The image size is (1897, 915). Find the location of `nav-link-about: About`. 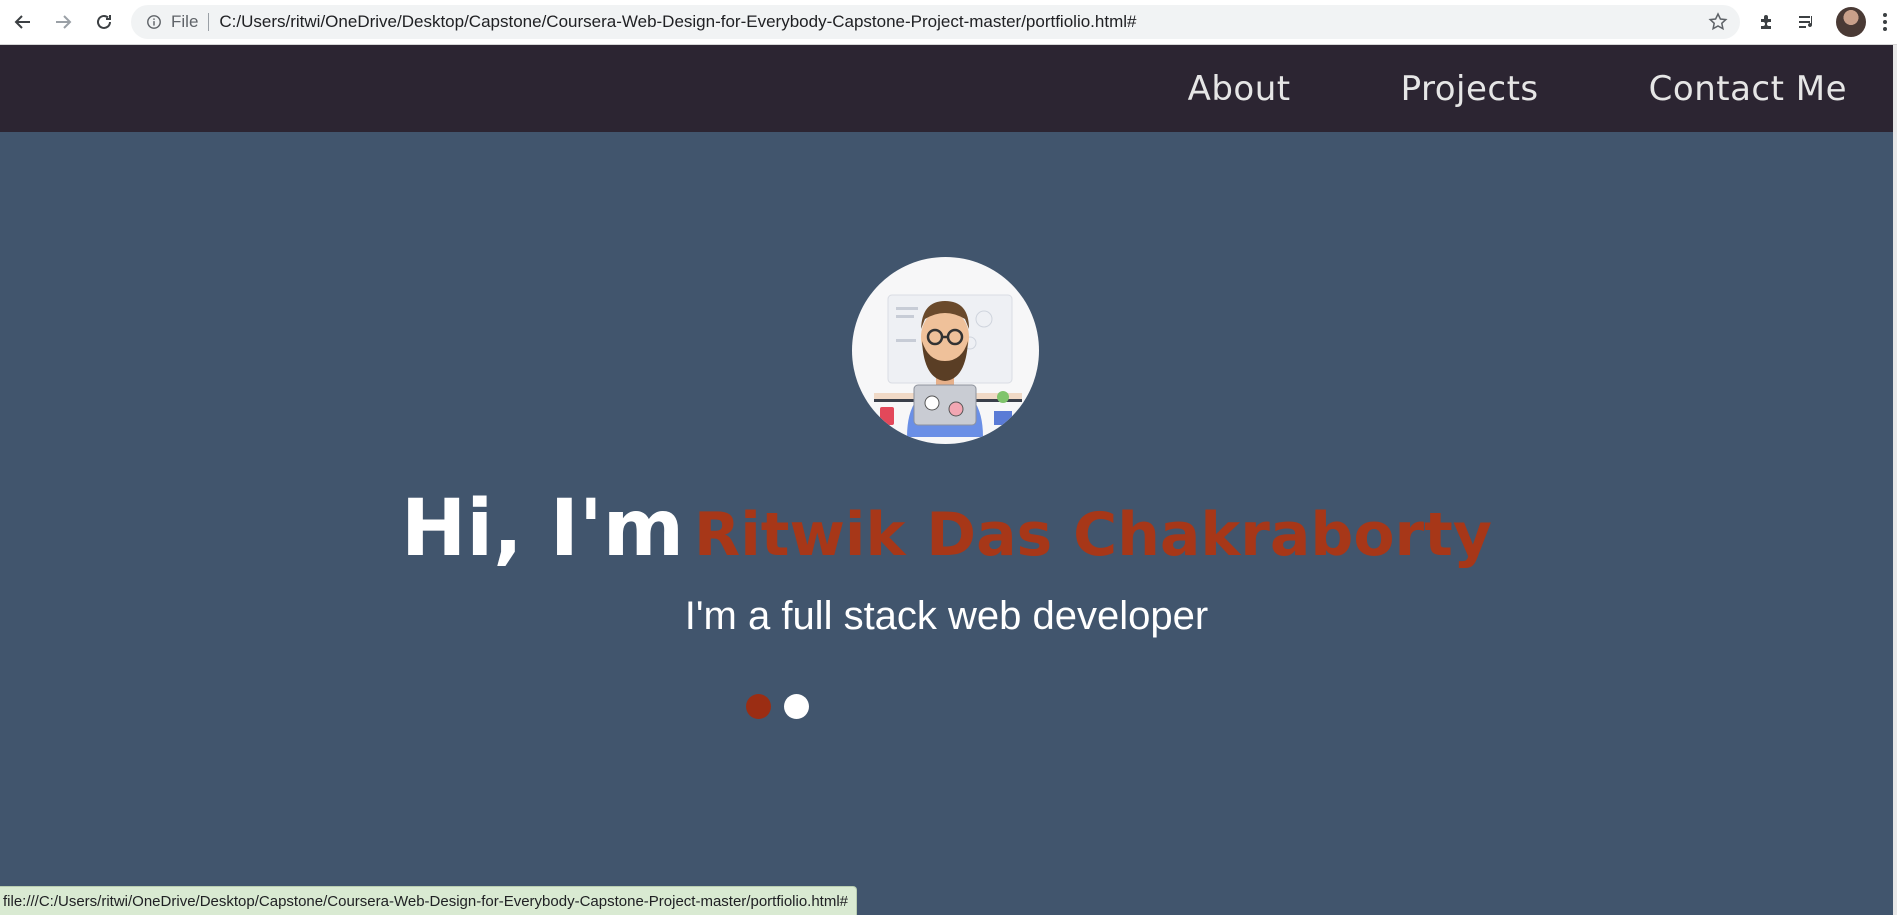

nav-link-about: About is located at coordinates (1239, 89).